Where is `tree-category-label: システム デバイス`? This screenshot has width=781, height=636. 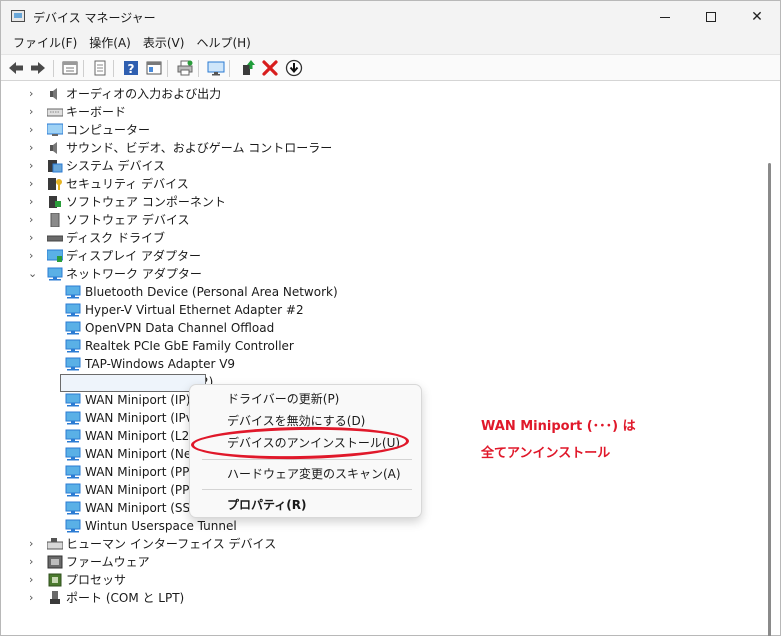 tree-category-label: システム デバイス is located at coordinates (116, 166).